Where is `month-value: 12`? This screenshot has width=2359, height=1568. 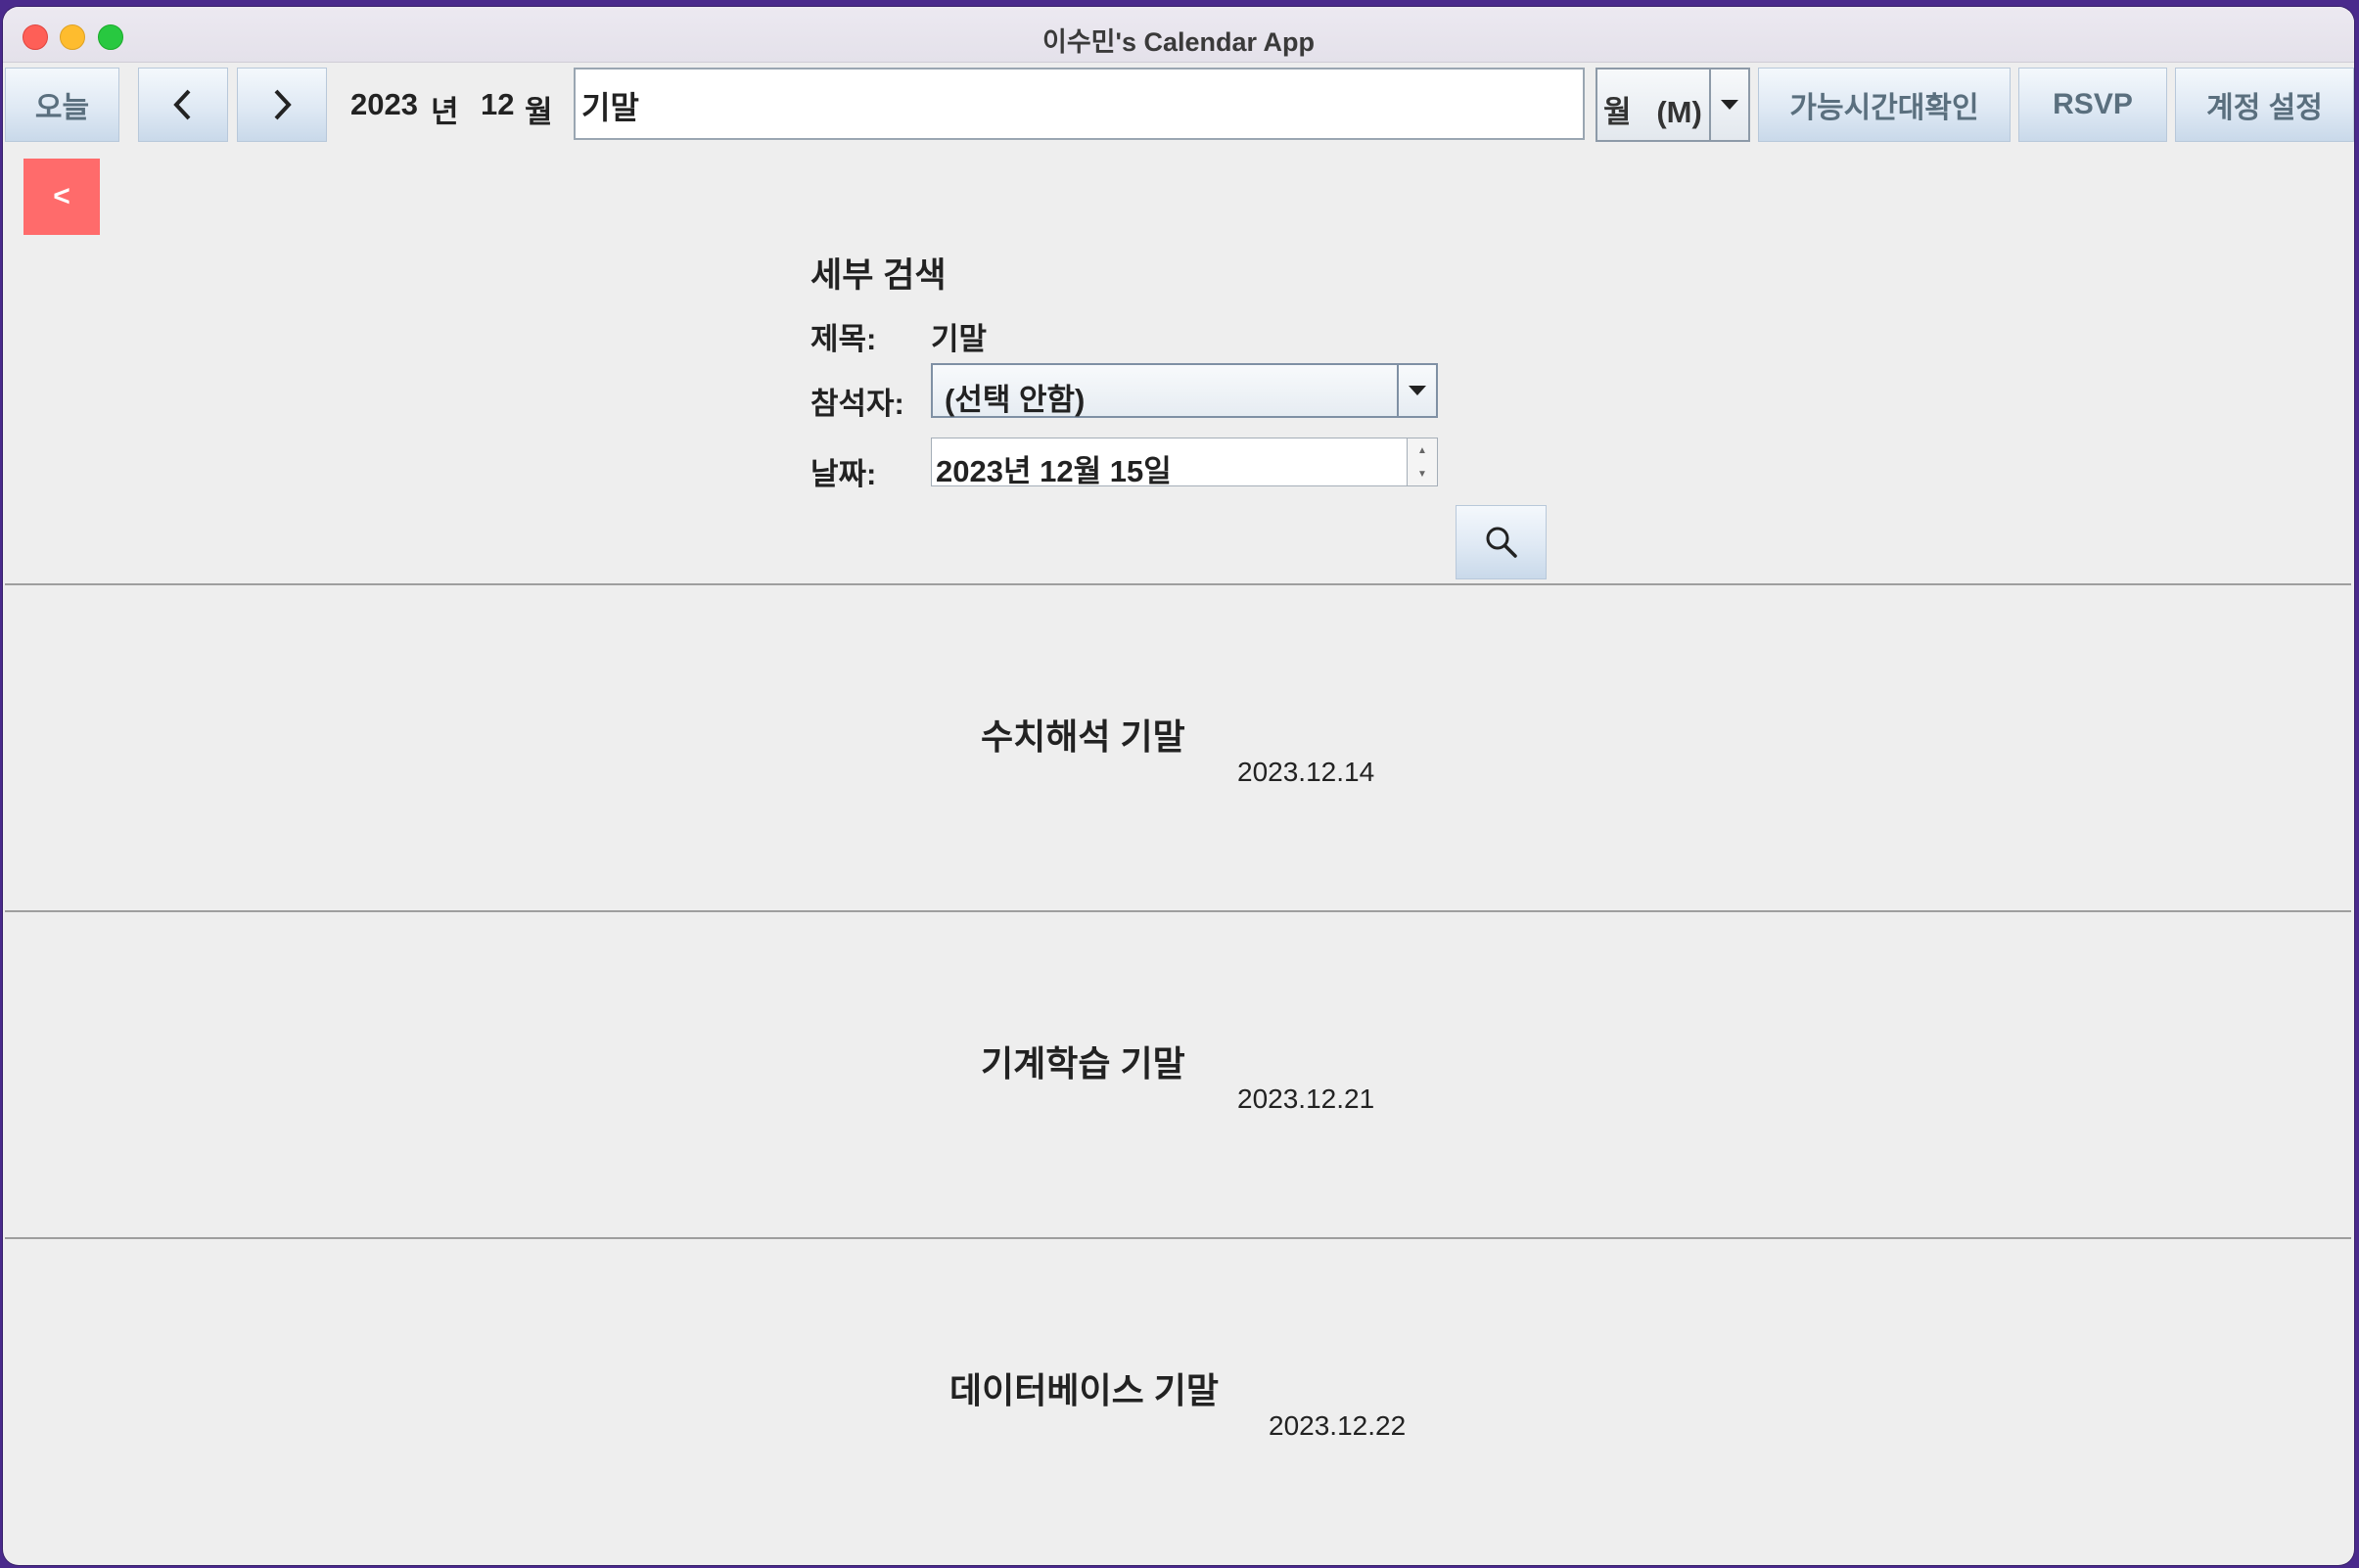 month-value: 12 is located at coordinates (498, 104).